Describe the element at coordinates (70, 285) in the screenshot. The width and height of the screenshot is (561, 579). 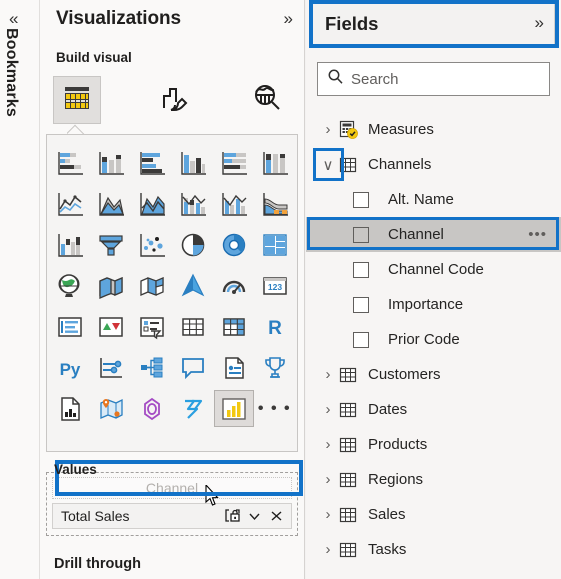
I see `map-icon` at that location.